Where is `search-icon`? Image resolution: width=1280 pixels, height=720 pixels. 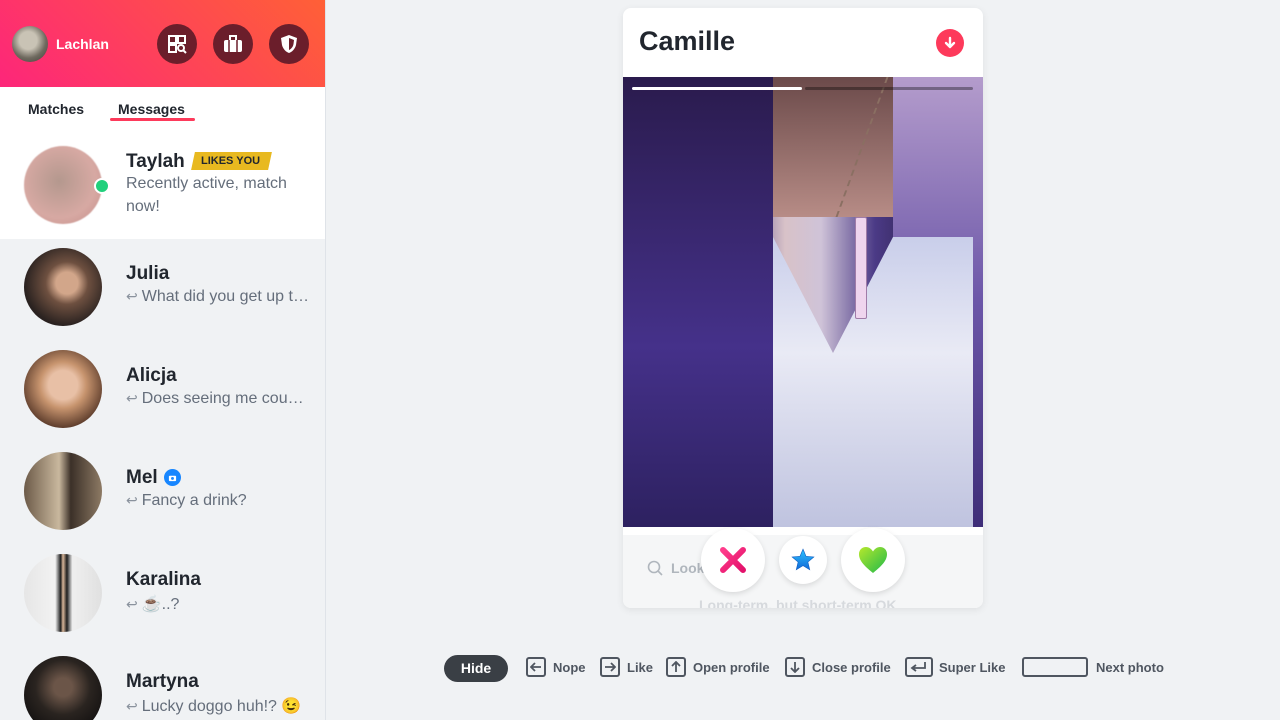
search-icon is located at coordinates (655, 568).